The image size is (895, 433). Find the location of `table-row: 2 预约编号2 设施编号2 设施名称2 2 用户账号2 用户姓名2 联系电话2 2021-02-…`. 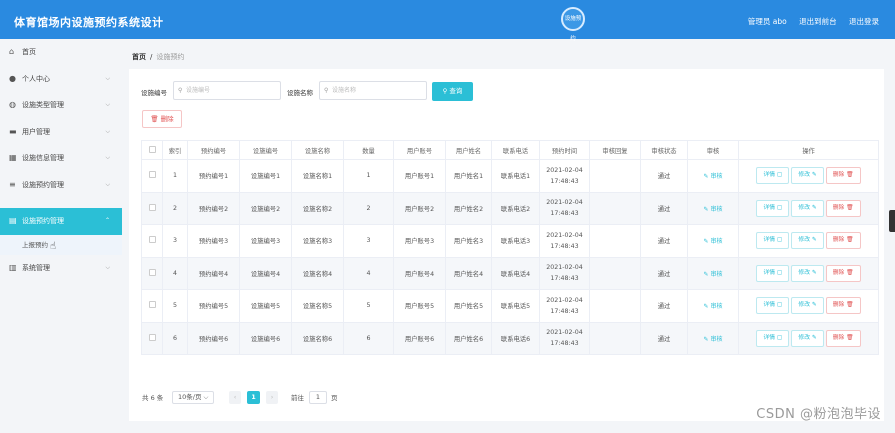

table-row: 2 预约编号2 设施编号2 设施名称2 2 用户账号2 用户姓名2 联系电话2 2021-02-… is located at coordinates (510, 208).